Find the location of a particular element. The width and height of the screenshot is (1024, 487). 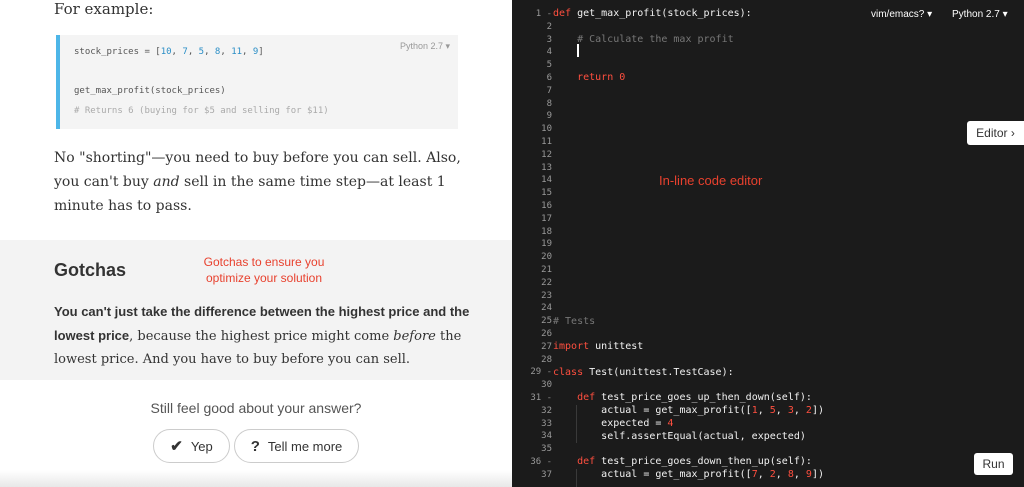

line-number: 17 is located at coordinates (546, 218).